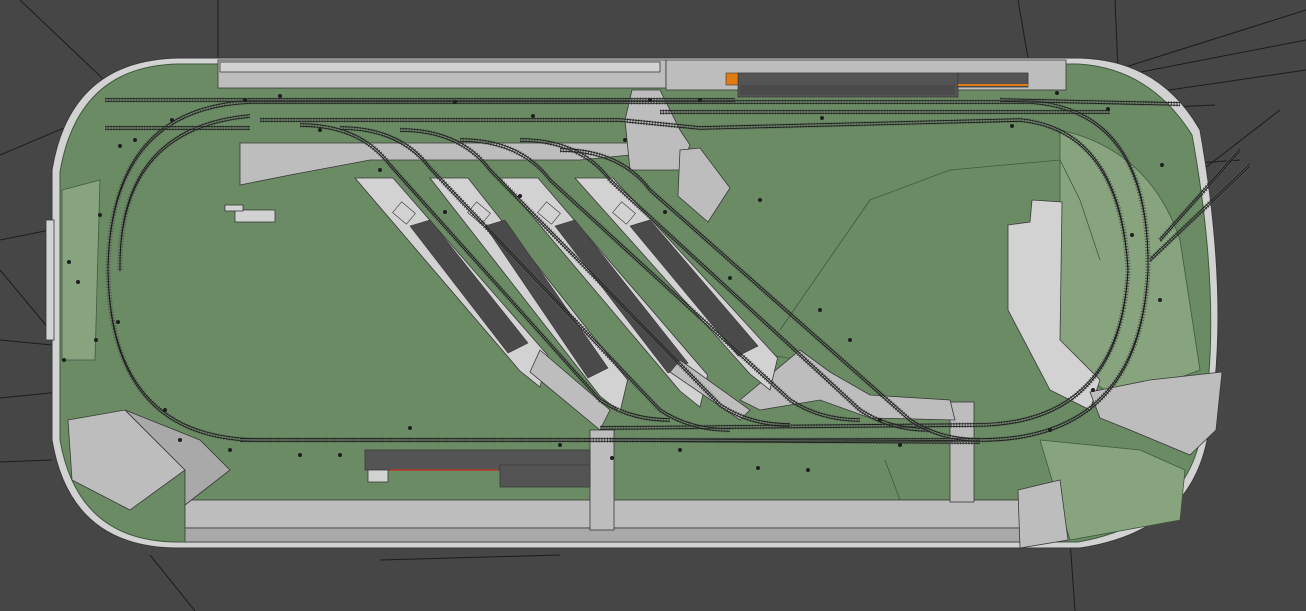  What do you see at coordinates (378, 476) in the screenshot?
I see `platform-shelter` at bounding box center [378, 476].